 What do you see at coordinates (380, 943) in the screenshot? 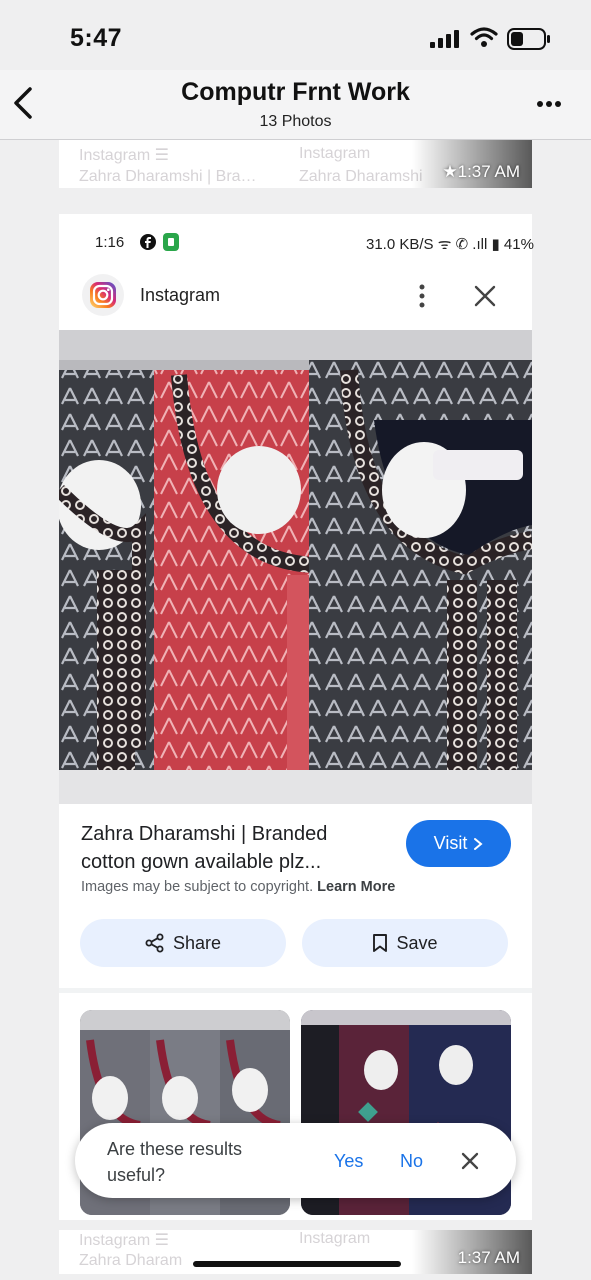
I see `bookmark-icon` at bounding box center [380, 943].